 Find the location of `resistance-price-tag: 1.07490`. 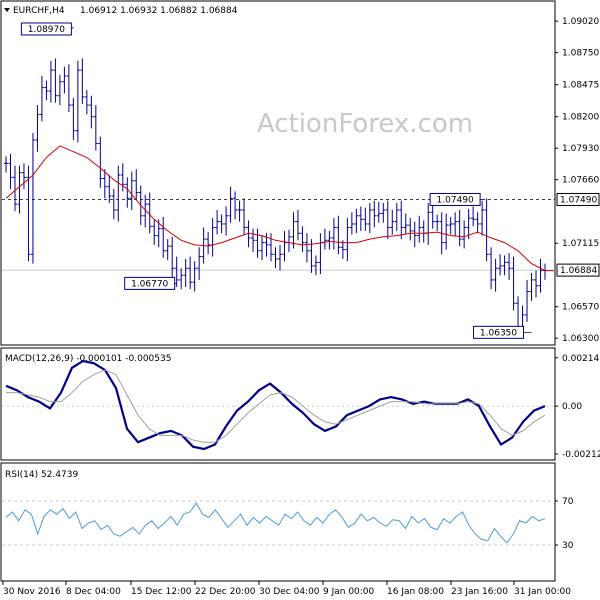

resistance-price-tag: 1.07490 is located at coordinates (578, 199).